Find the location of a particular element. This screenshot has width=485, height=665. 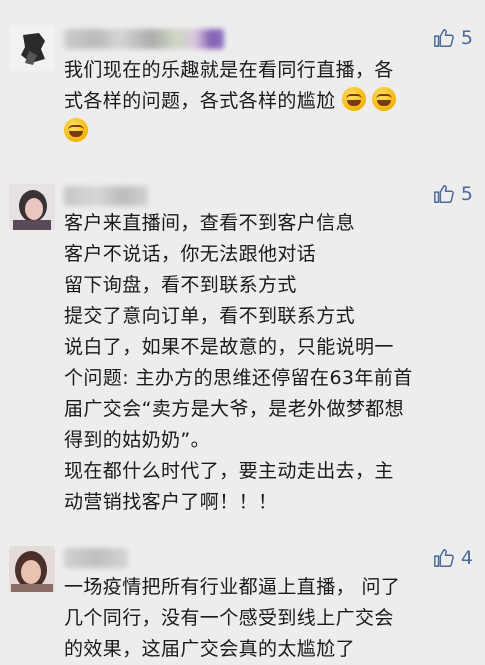

comment-text: 我们现在的乐趣就是在看同行直播，各 式各样的问题，各式各样的尴尬 is located at coordinates (270, 101).